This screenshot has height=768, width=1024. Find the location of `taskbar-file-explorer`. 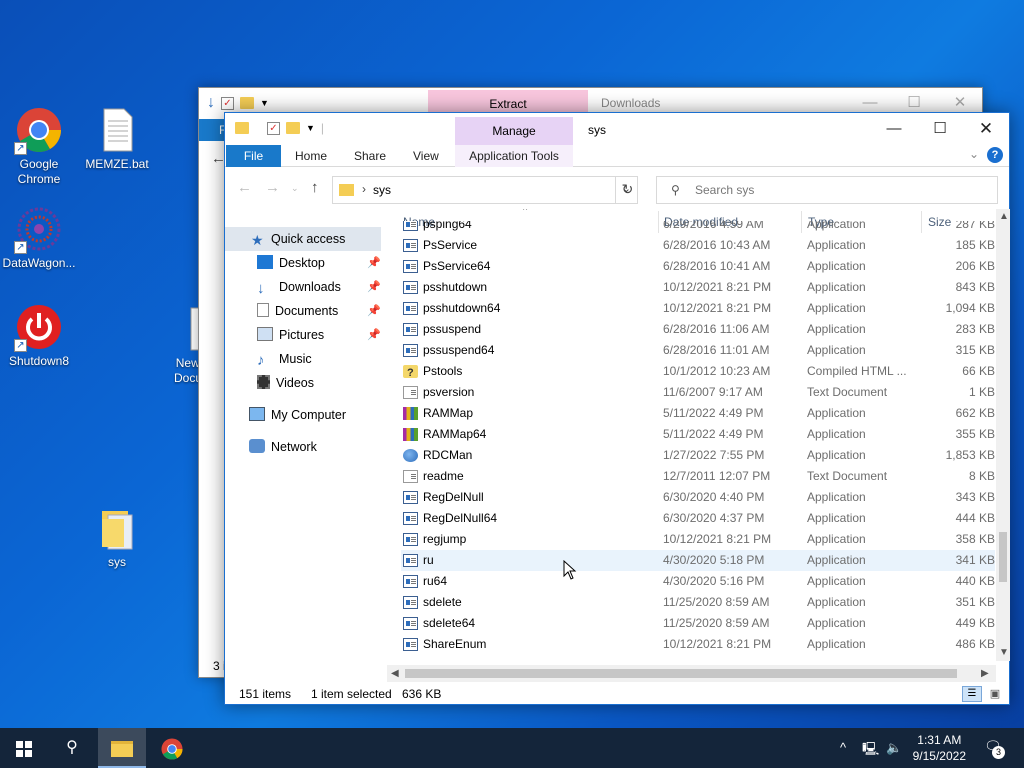

taskbar-file-explorer is located at coordinates (122, 748).